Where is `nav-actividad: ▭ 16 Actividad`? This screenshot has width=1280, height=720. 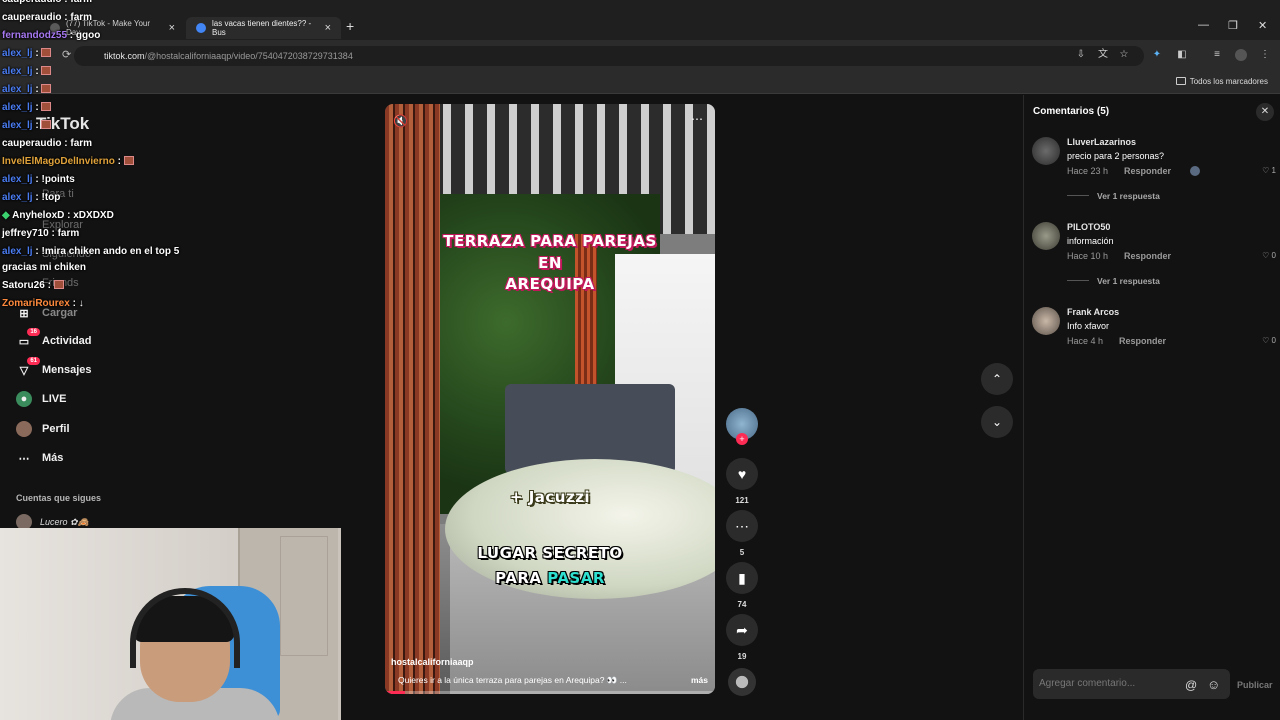
nav-actividad: ▭ 16 Actividad is located at coordinates (54, 340).